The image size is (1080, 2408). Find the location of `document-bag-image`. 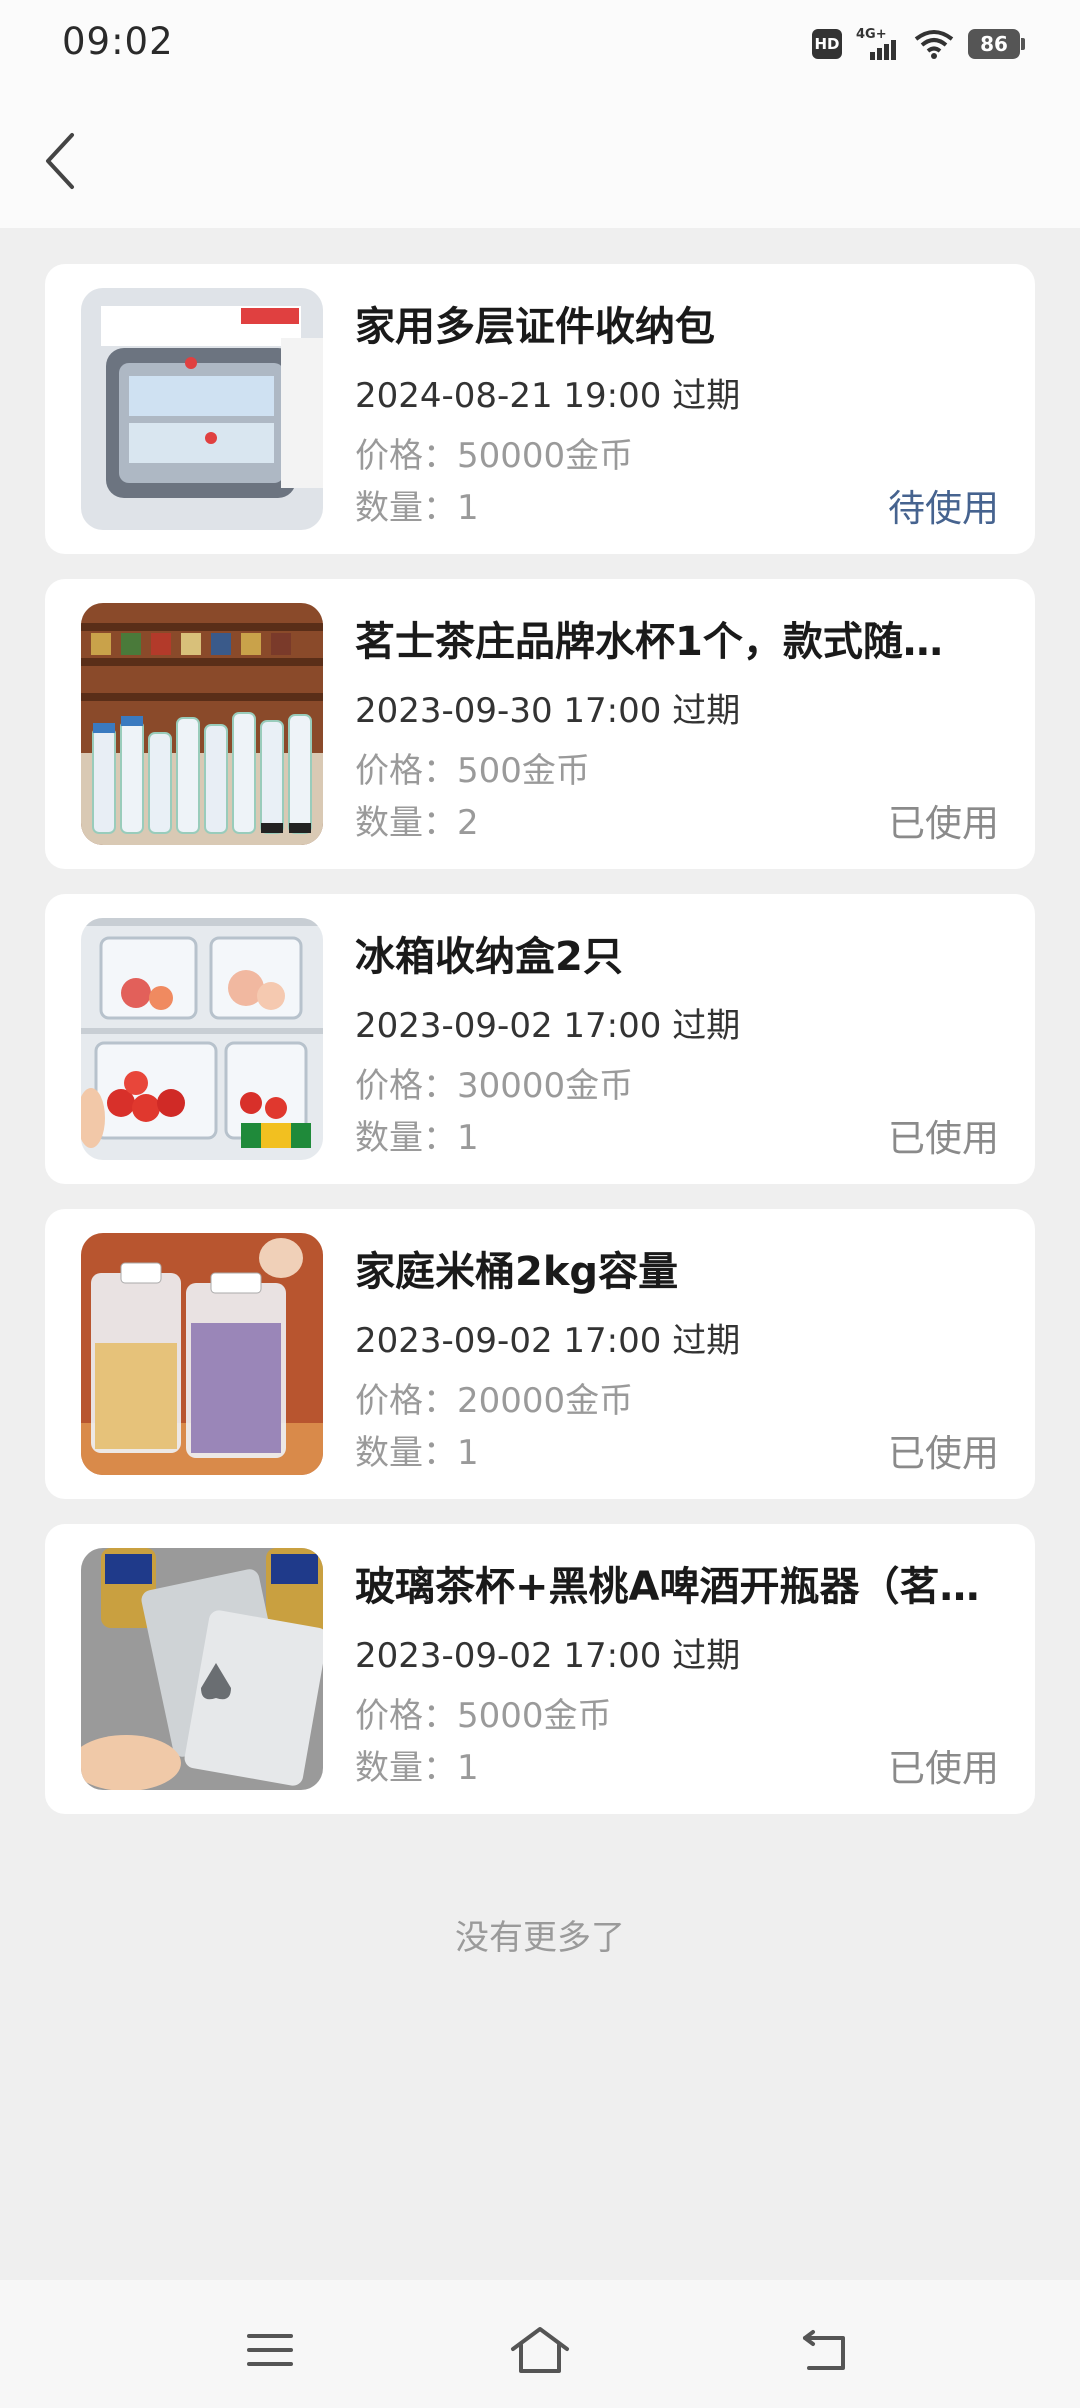

document-bag-image is located at coordinates (202, 409).